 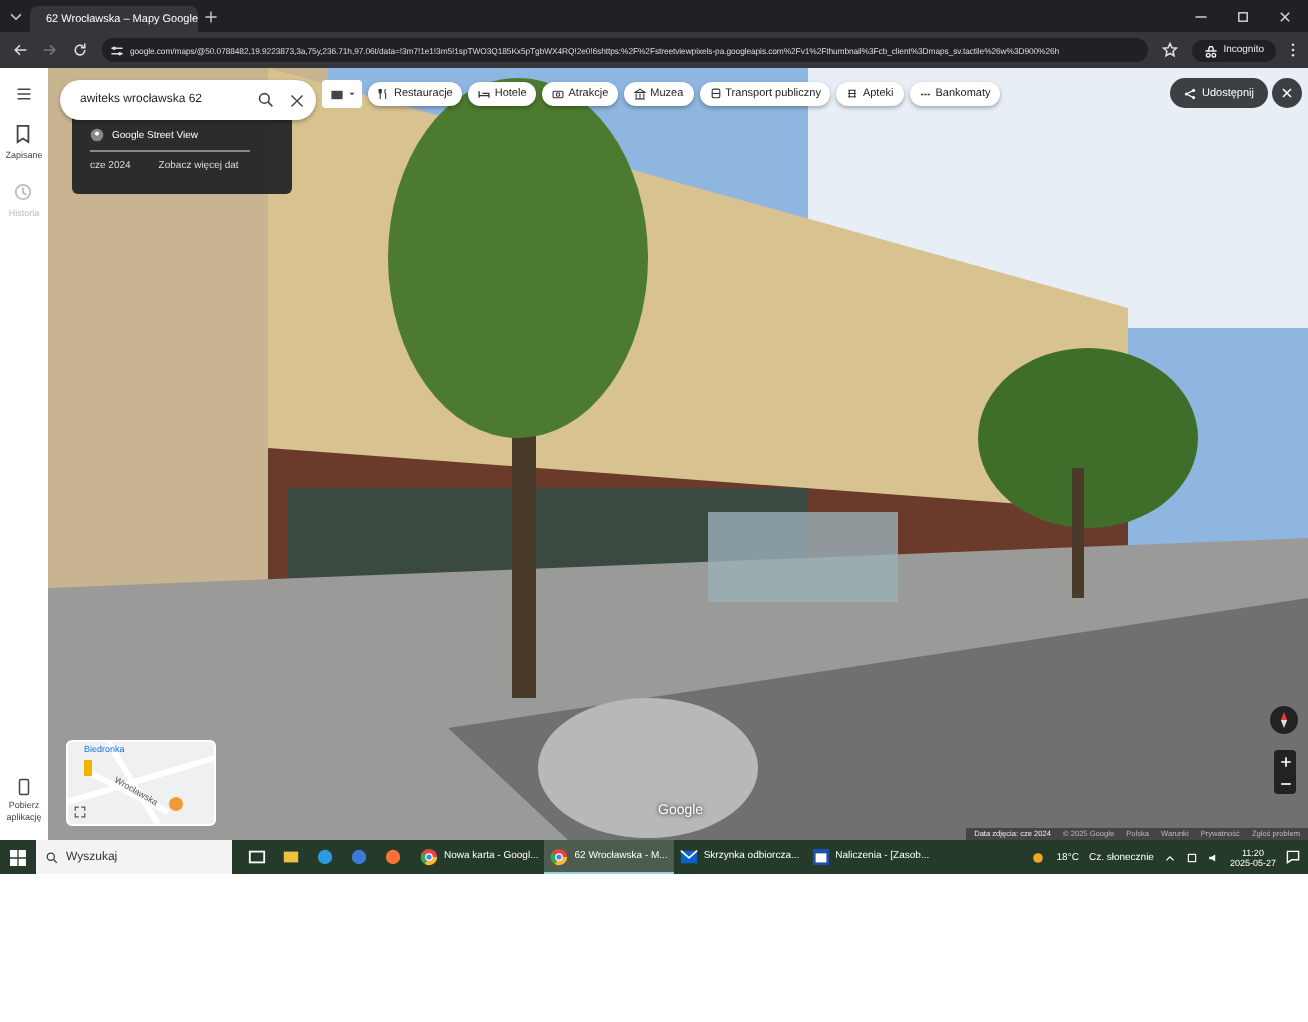 I want to click on share-icon, so click(x=1190, y=93).